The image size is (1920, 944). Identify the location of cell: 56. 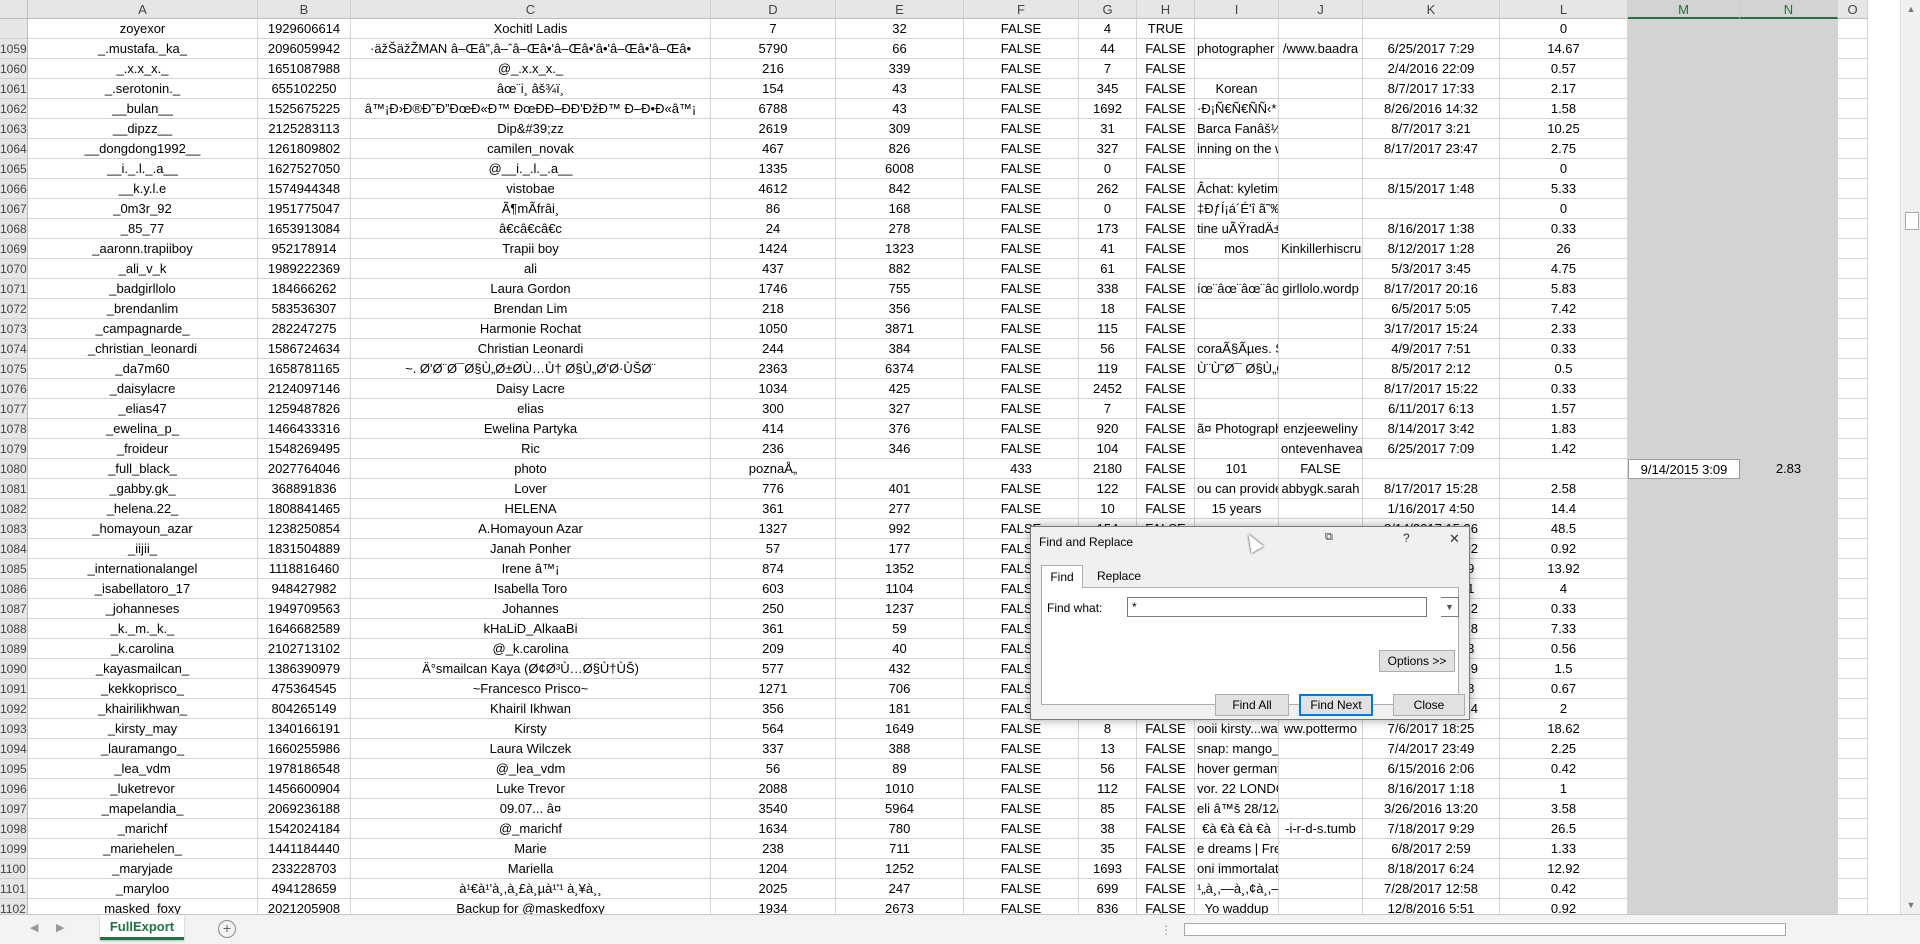
(1108, 349).